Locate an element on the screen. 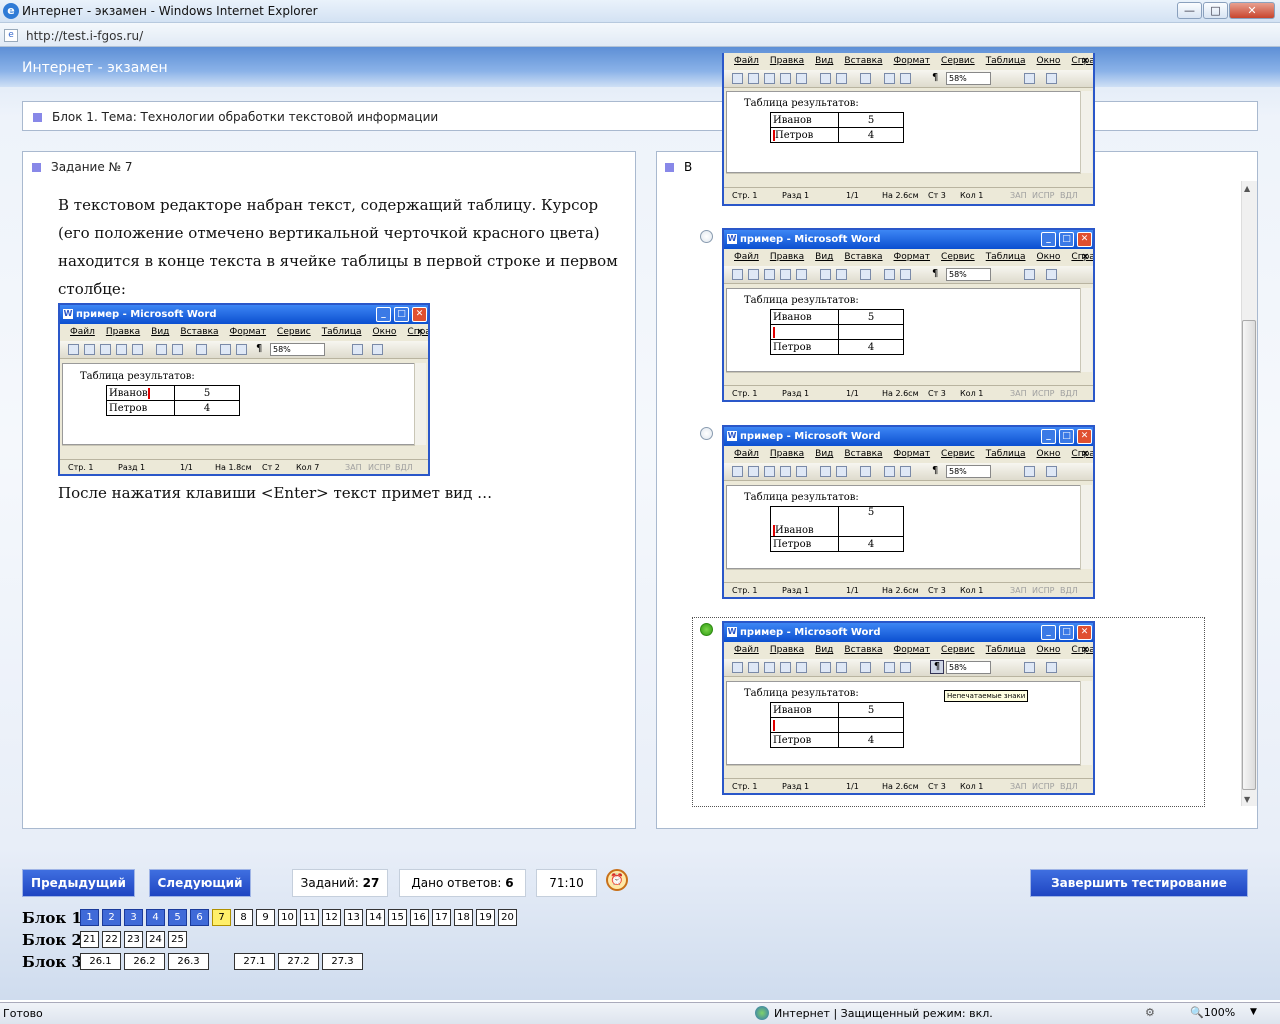 The width and height of the screenshot is (1280, 1024). block-2-label: Блок 2 is located at coordinates (52, 940).